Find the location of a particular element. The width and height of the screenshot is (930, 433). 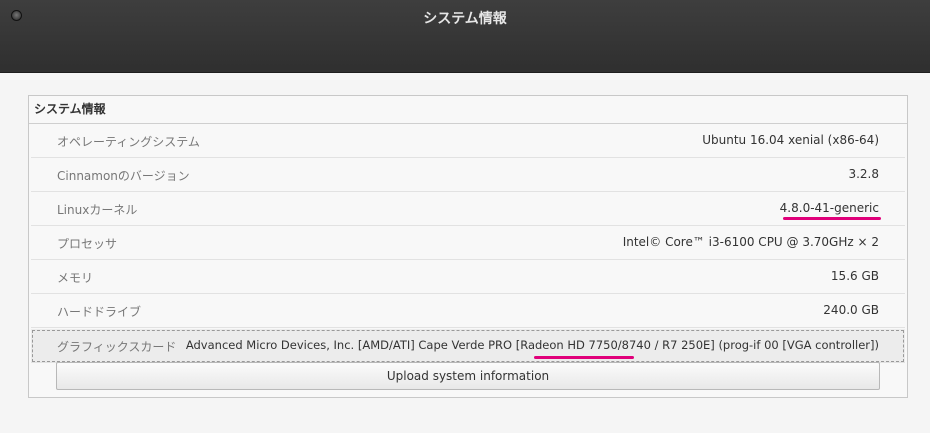

info-label: Linuxカーネル is located at coordinates (97, 210).